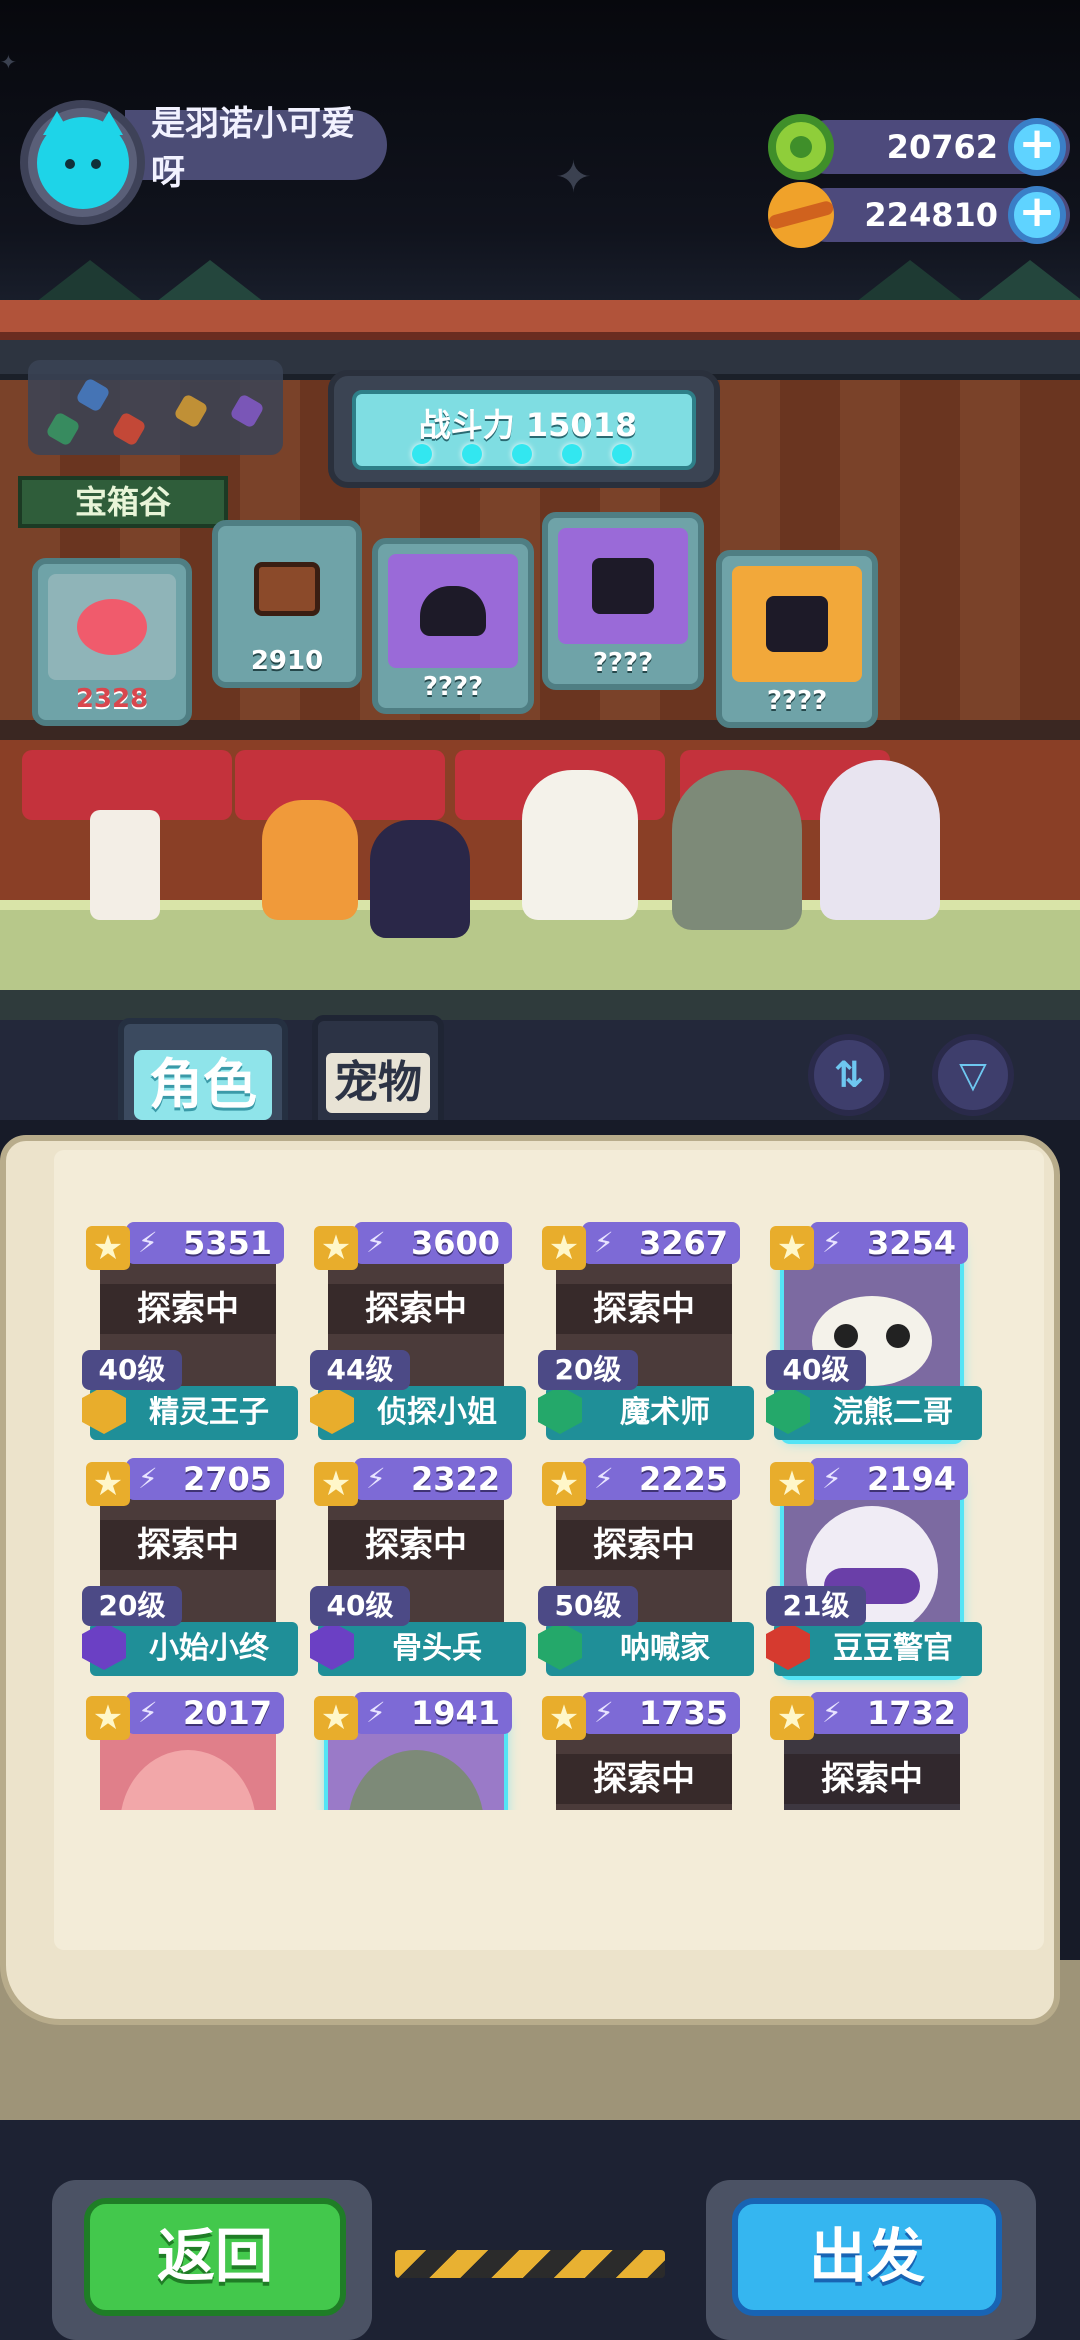 Image resolution: width=1080 pixels, height=2340 pixels. I want to click on region-label: 宝箱谷, so click(123, 502).